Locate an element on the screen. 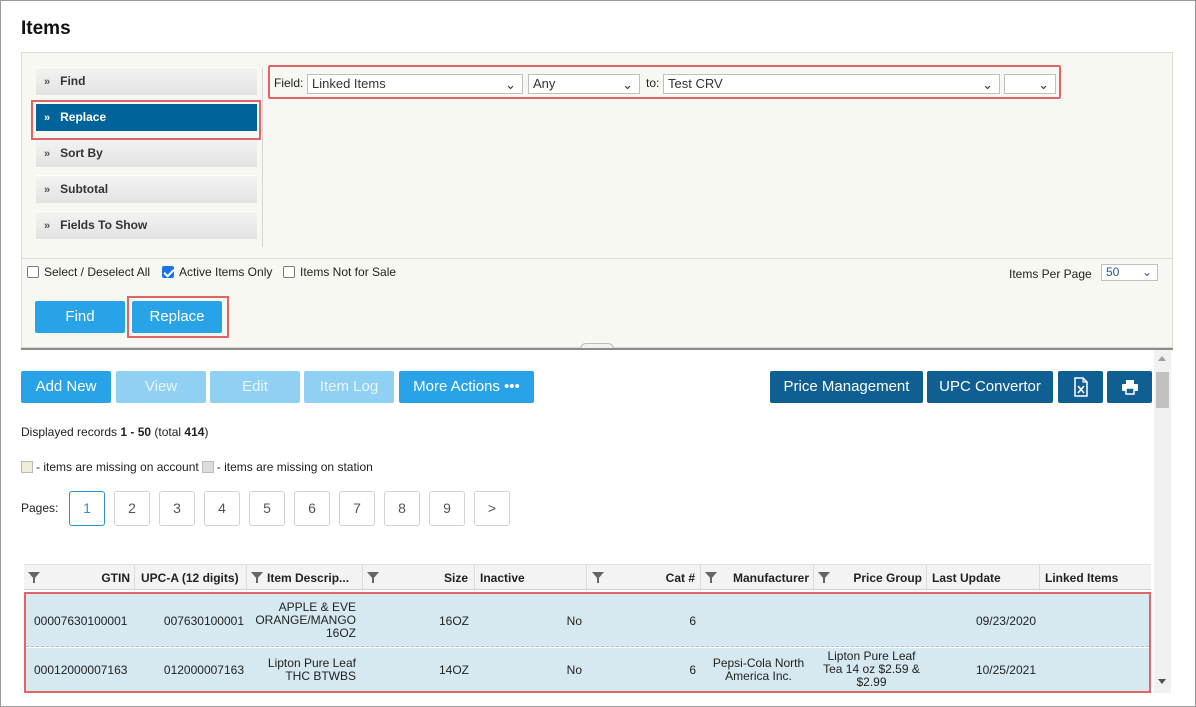 This screenshot has width=1196, height=707. page-button-8: 8 is located at coordinates (402, 508).